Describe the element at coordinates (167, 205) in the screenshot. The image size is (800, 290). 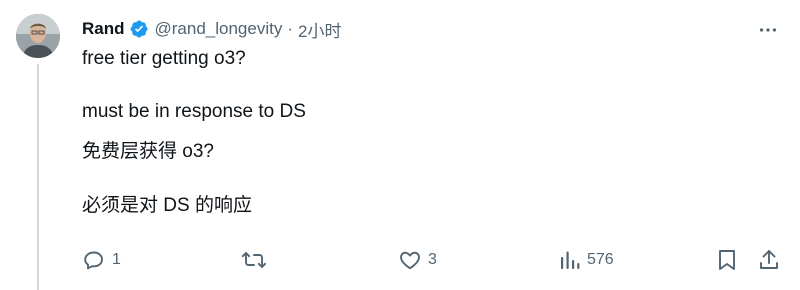
I see `tweet-line: 必须是对 DS 的响应` at that location.